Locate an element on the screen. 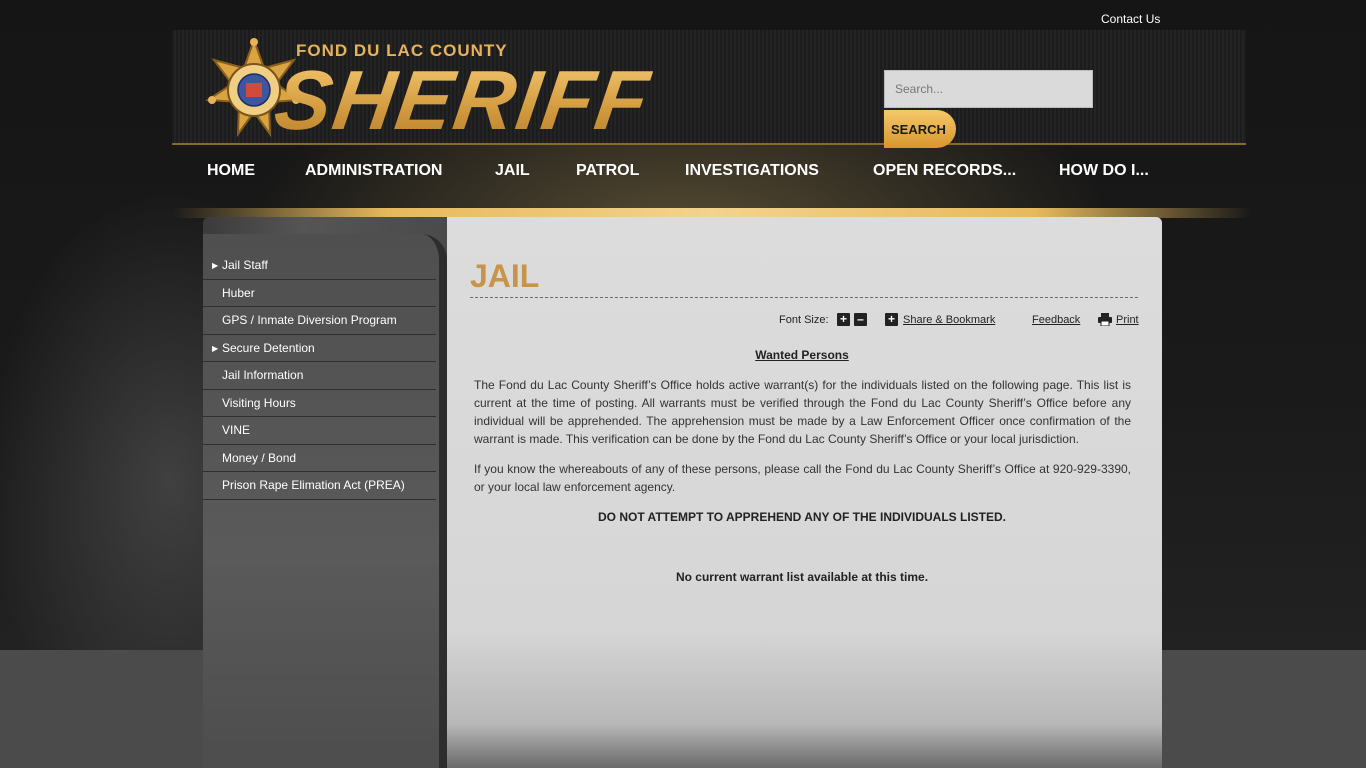 This screenshot has height=768, width=1366. sidebar-item-label: Money / Bond is located at coordinates (259, 457).